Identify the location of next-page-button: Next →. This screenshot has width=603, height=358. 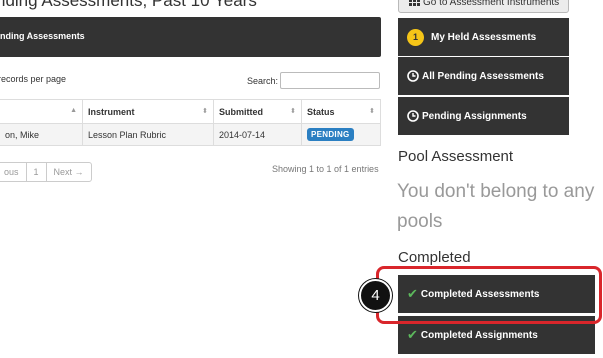
(69, 172).